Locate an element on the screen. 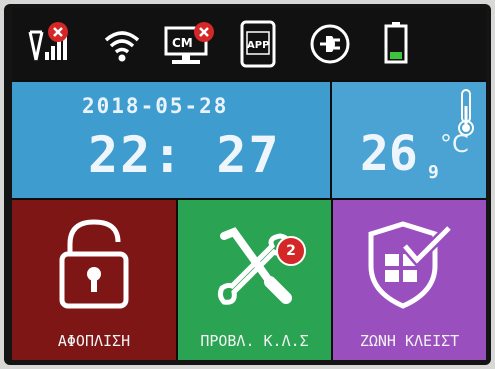  time-display: 22: 27 is located at coordinates (184, 155).